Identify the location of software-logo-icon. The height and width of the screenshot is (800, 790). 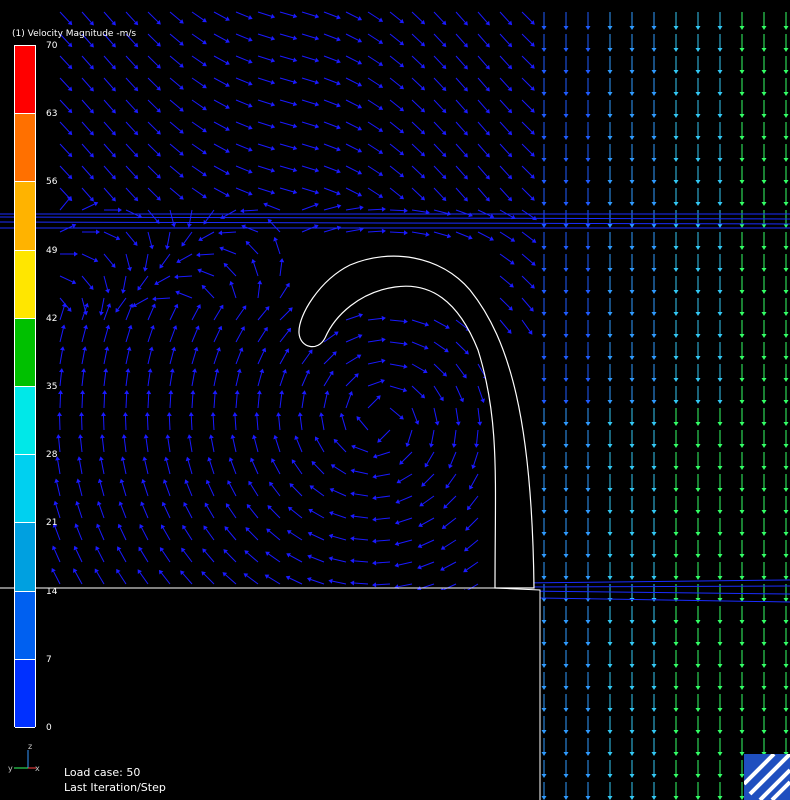
(767, 777).